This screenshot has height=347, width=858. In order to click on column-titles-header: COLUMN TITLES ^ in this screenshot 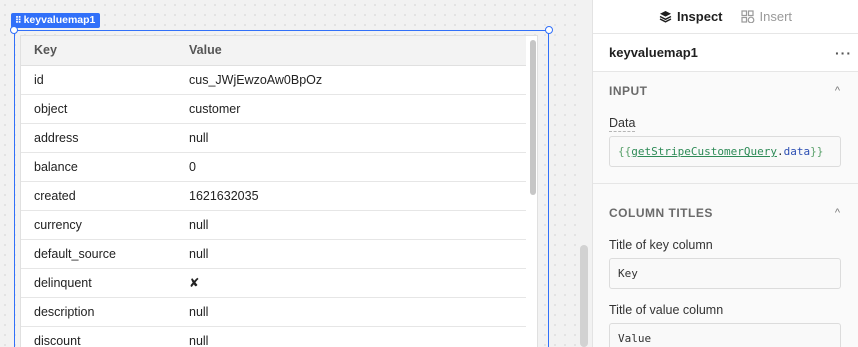, I will do `click(725, 213)`.